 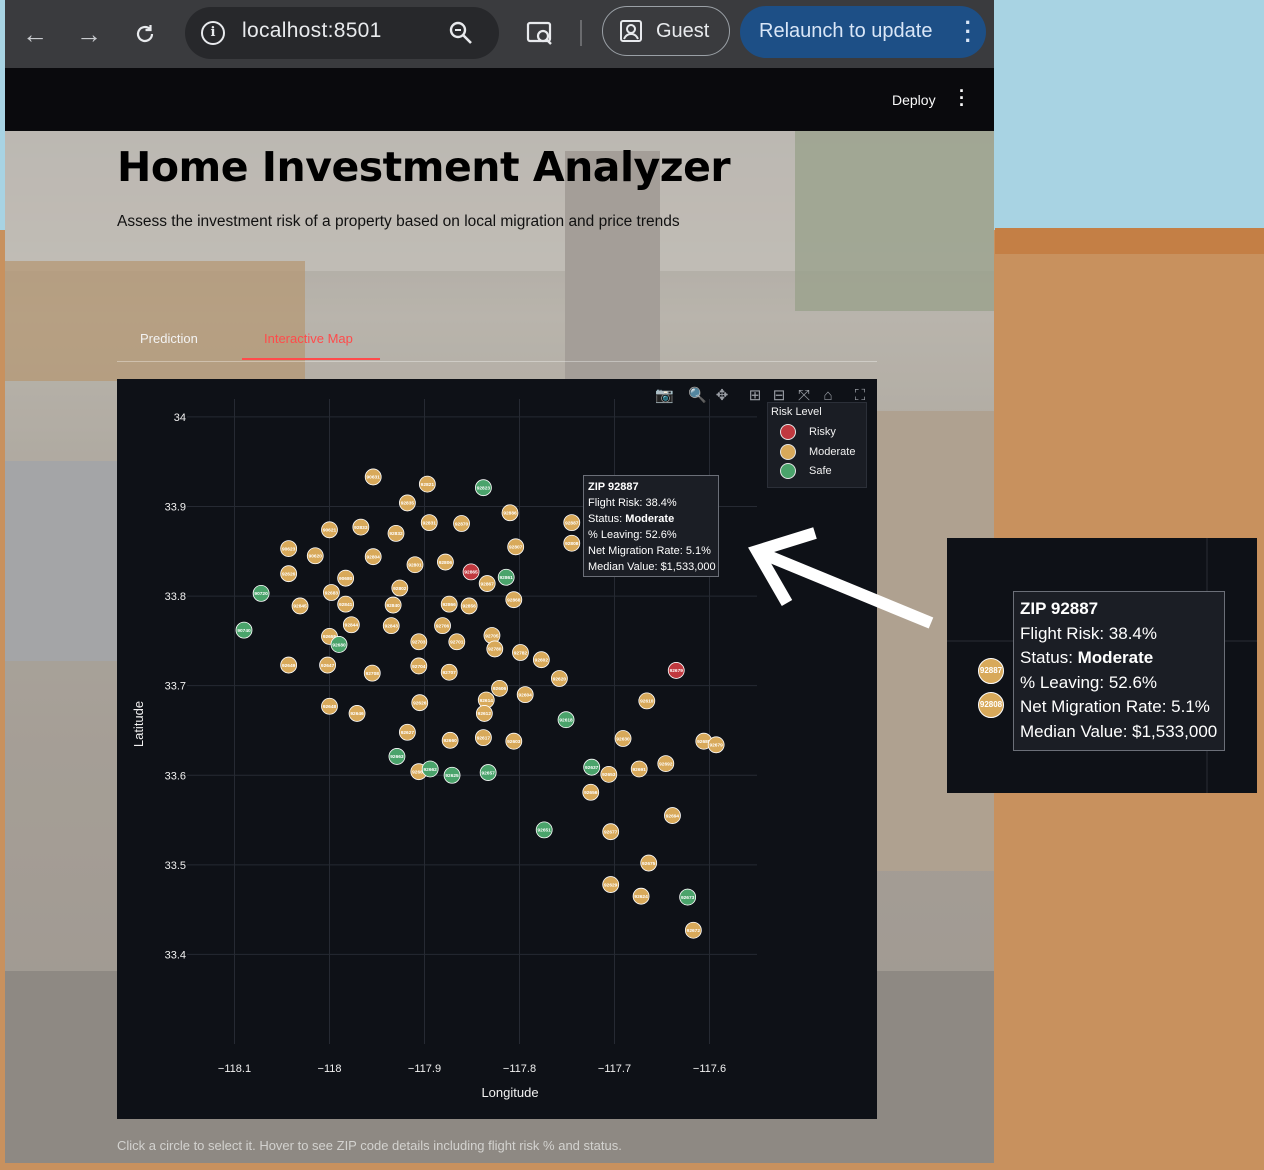 I want to click on zoom-tool-icon: 🔍, so click(x=697, y=396).